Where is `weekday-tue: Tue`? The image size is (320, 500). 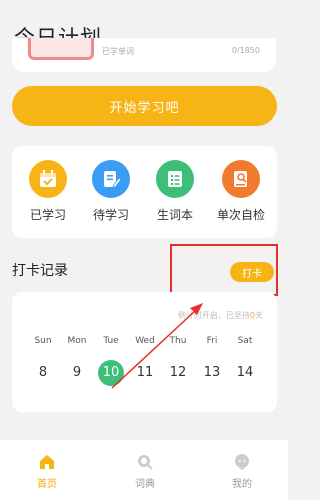
weekday-tue: Tue is located at coordinates (111, 341).